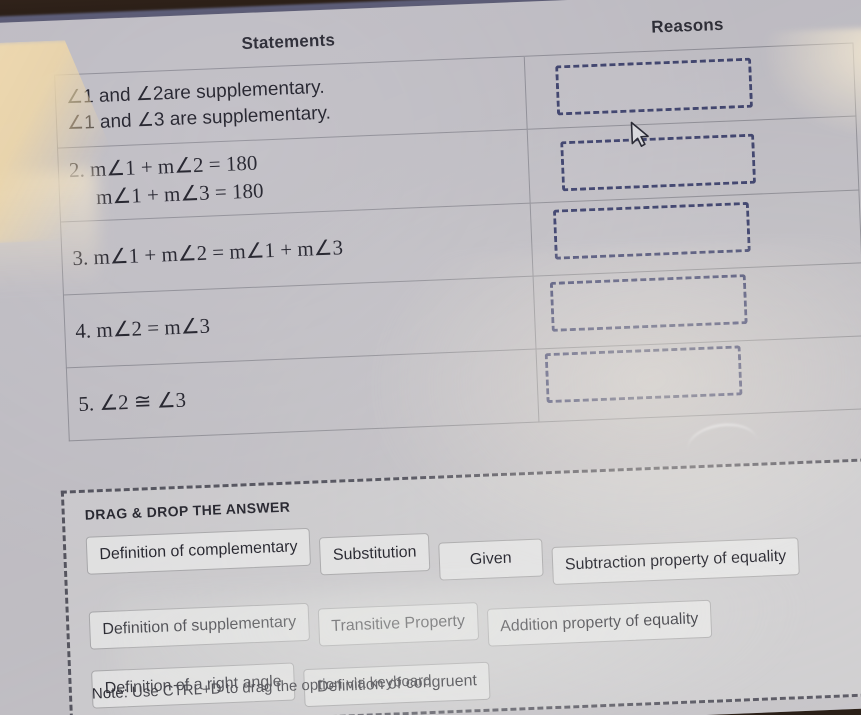 The width and height of the screenshot is (861, 715). I want to click on statement-line: m∠2 = m∠3, so click(153, 327).